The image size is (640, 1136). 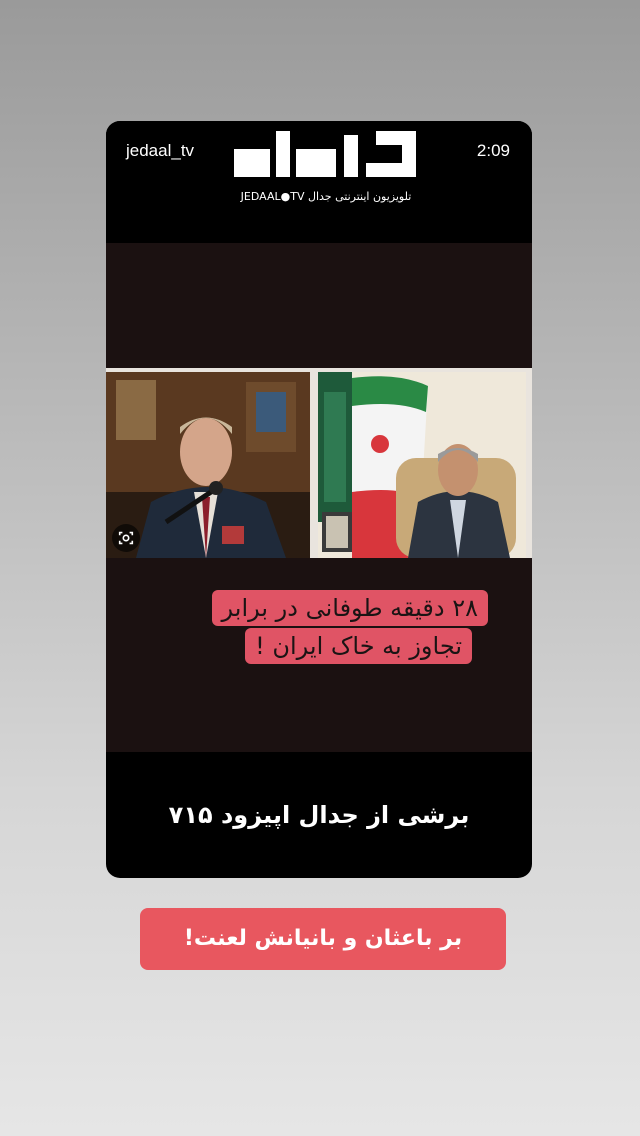 I want to click on episode-title: برشی از جدال اپیزود ۷۱۵, so click(x=319, y=815).